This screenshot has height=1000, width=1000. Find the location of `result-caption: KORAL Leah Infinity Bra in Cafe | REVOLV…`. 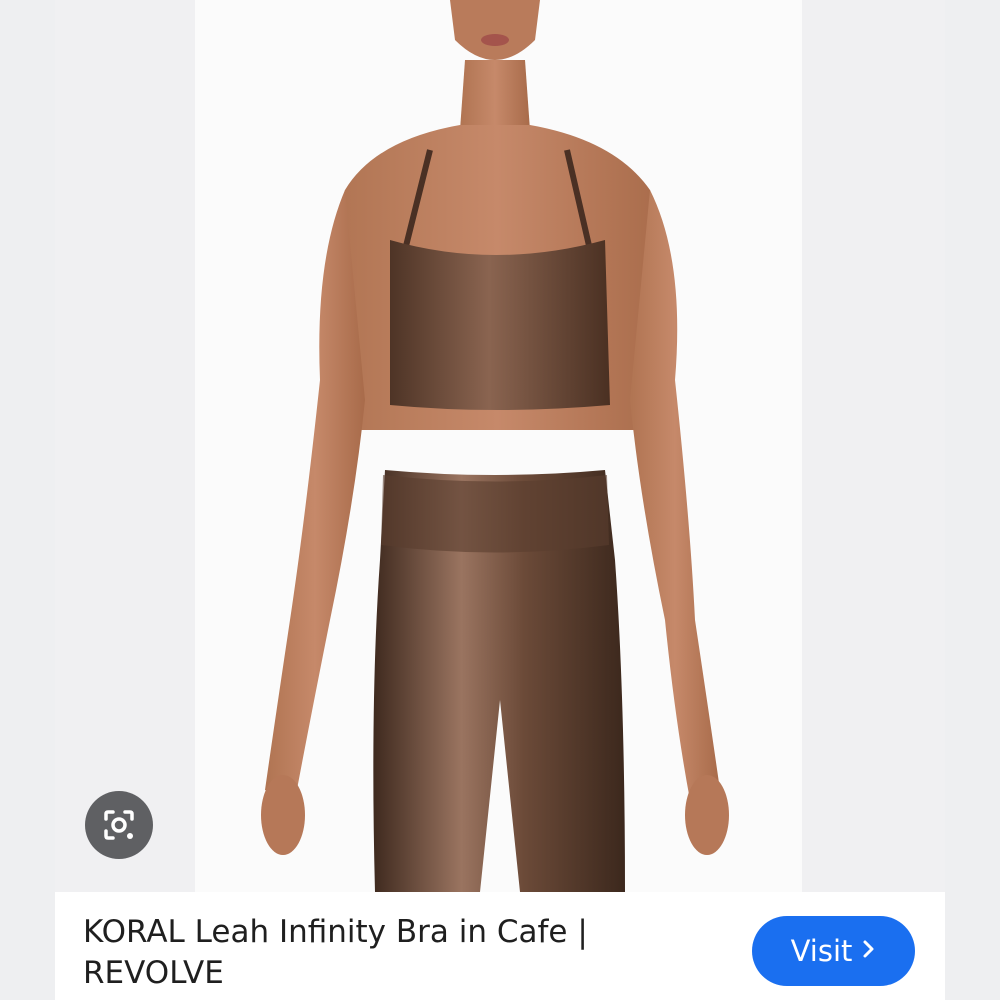

result-caption: KORAL Leah Infinity Bra in Cafe | REVOLV… is located at coordinates (500, 946).